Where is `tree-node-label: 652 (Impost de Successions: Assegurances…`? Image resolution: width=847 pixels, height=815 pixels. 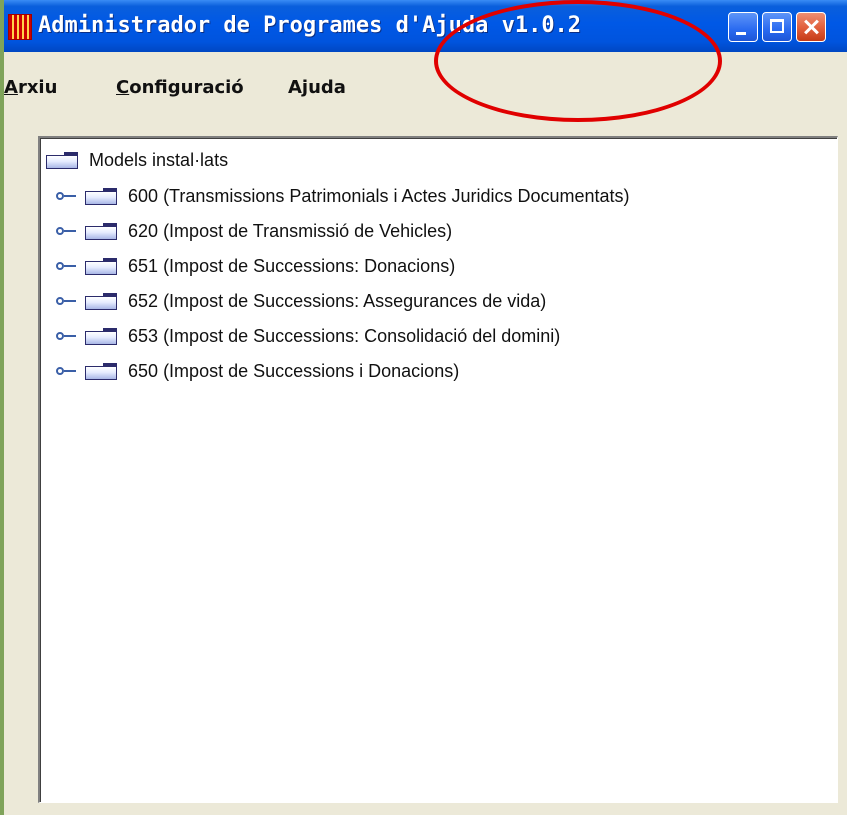 tree-node-label: 652 (Impost de Successions: Assegurances… is located at coordinates (337, 301).